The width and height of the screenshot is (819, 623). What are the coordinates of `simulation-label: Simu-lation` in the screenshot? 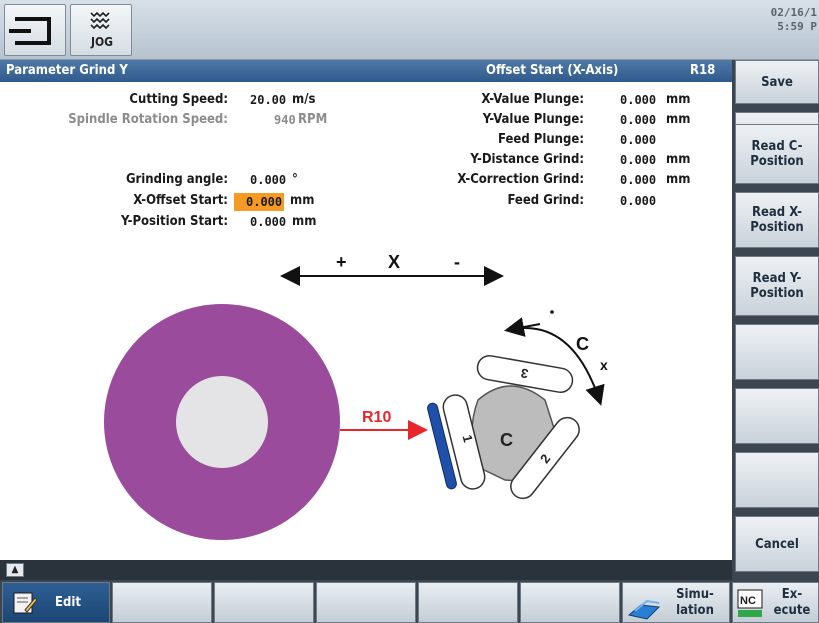 It's located at (695, 602).